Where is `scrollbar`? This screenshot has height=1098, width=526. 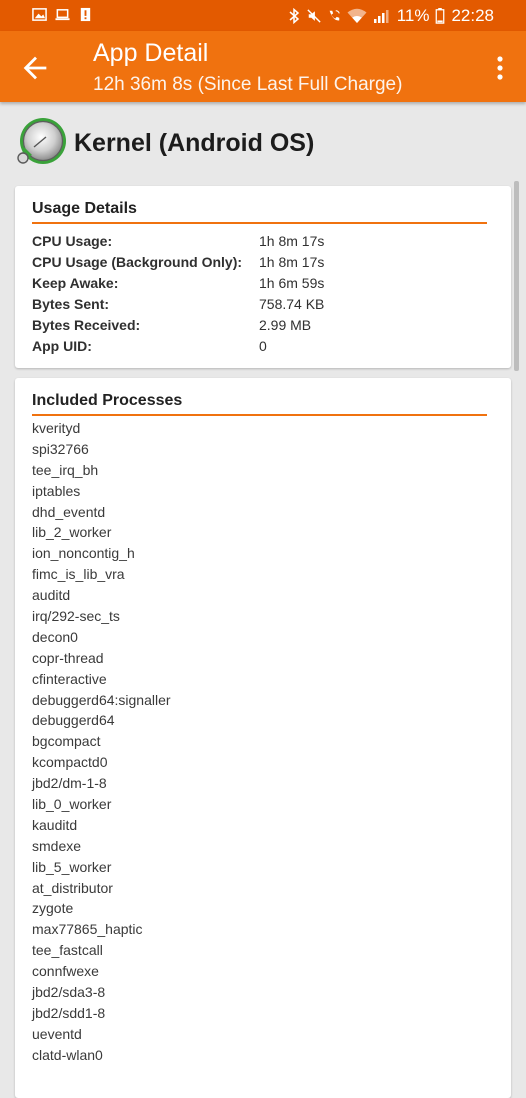
scrollbar is located at coordinates (516, 276).